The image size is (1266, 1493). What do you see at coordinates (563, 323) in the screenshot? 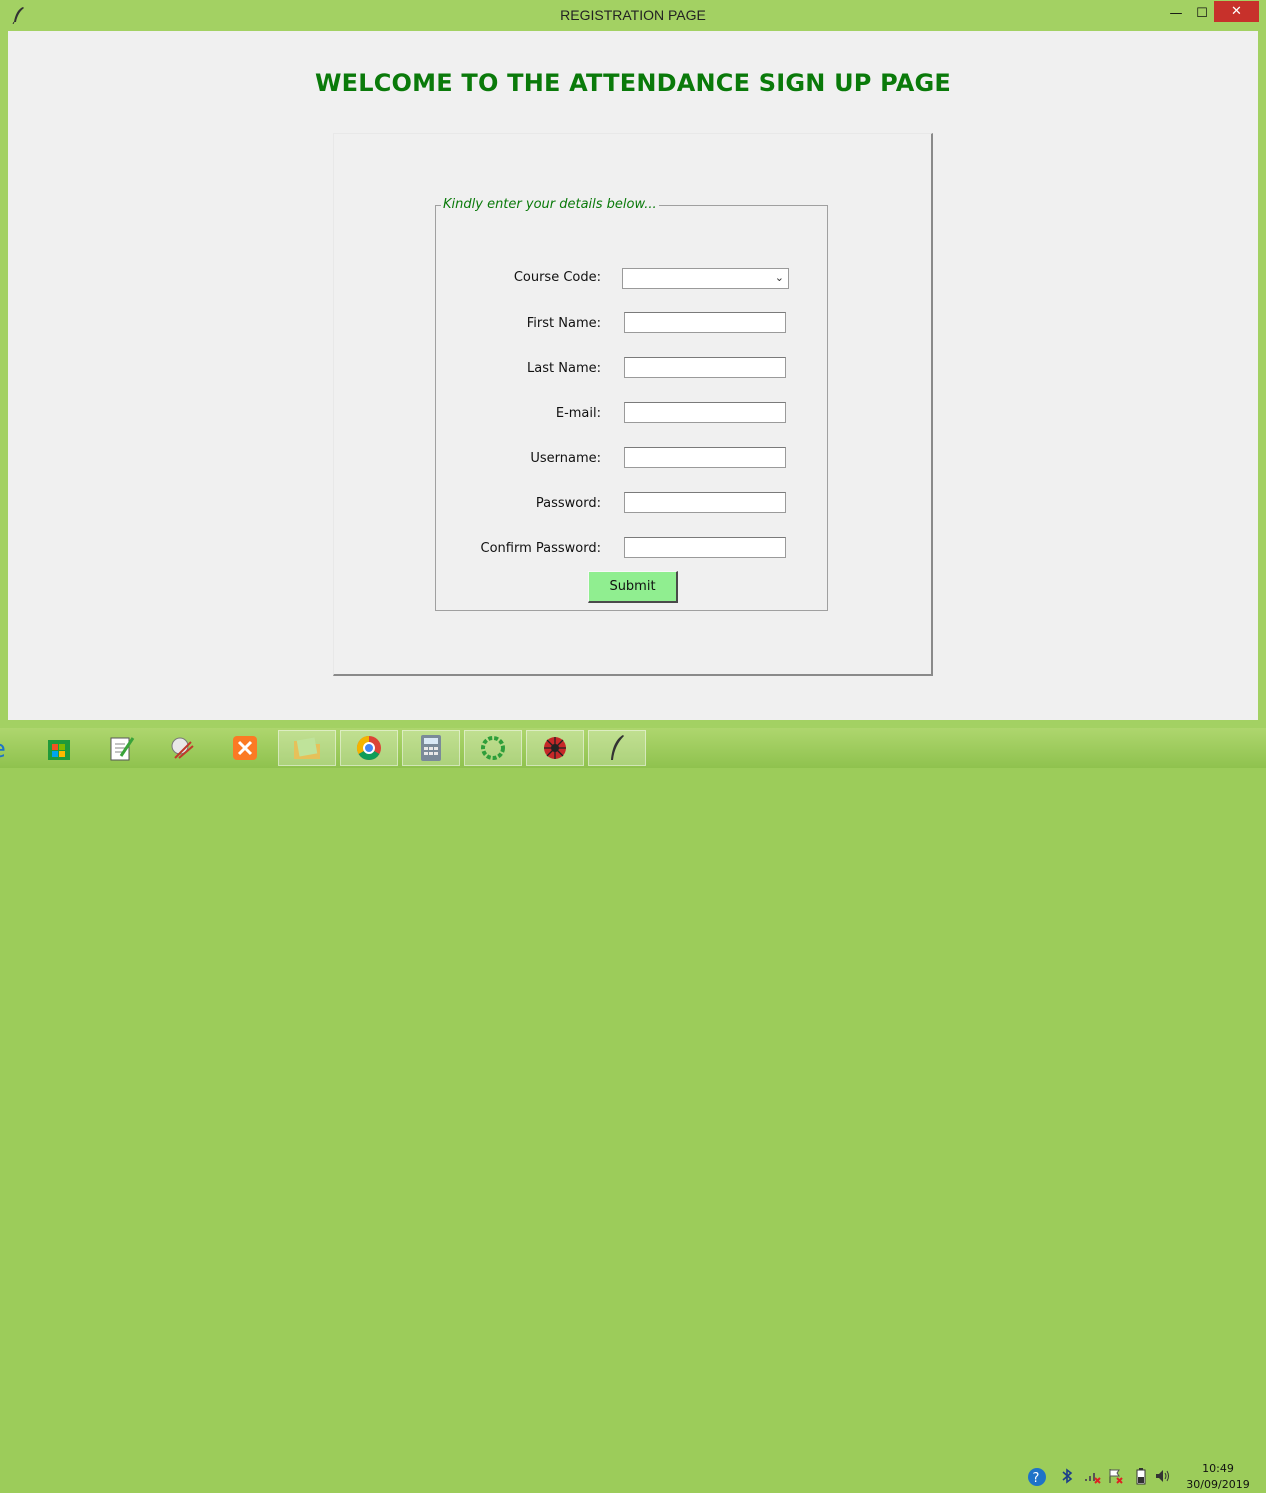
I see `first-name-label: First Name:` at bounding box center [563, 323].